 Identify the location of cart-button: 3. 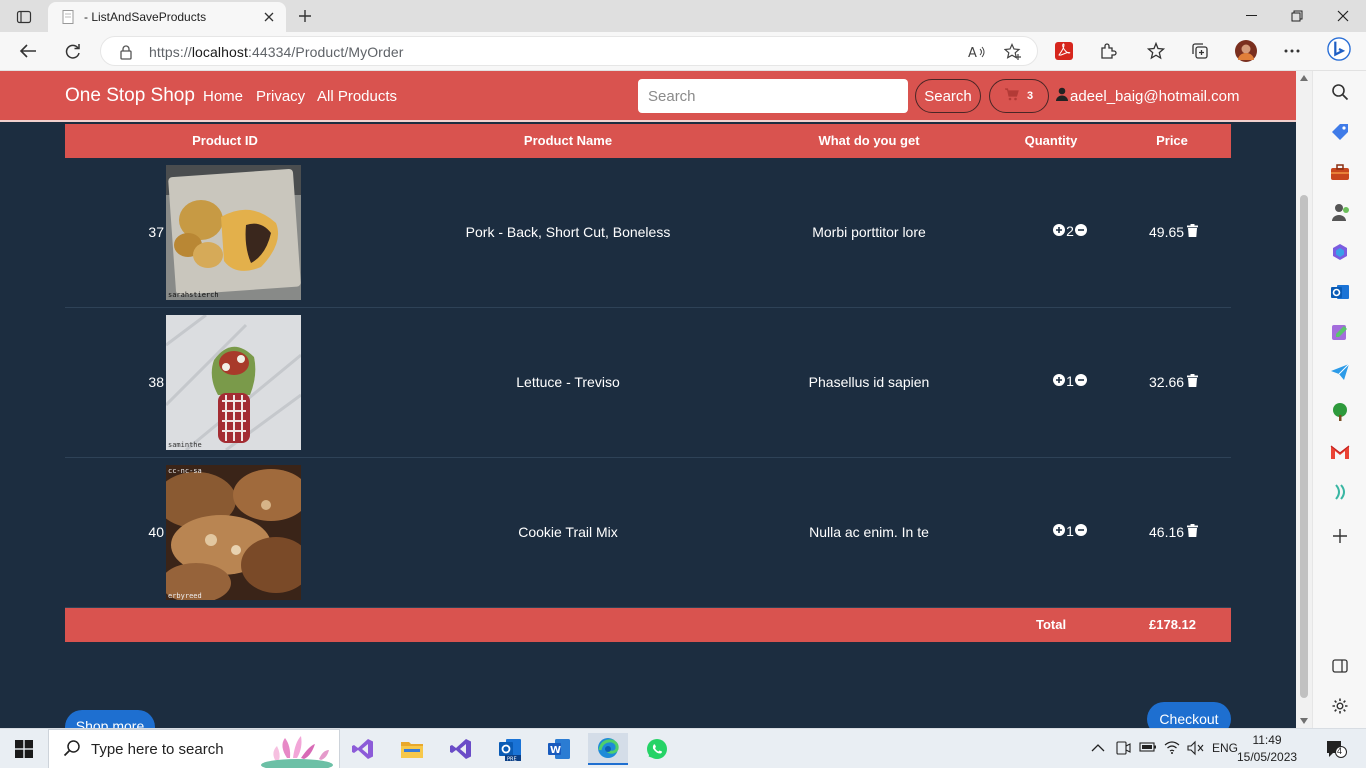
(1019, 96).